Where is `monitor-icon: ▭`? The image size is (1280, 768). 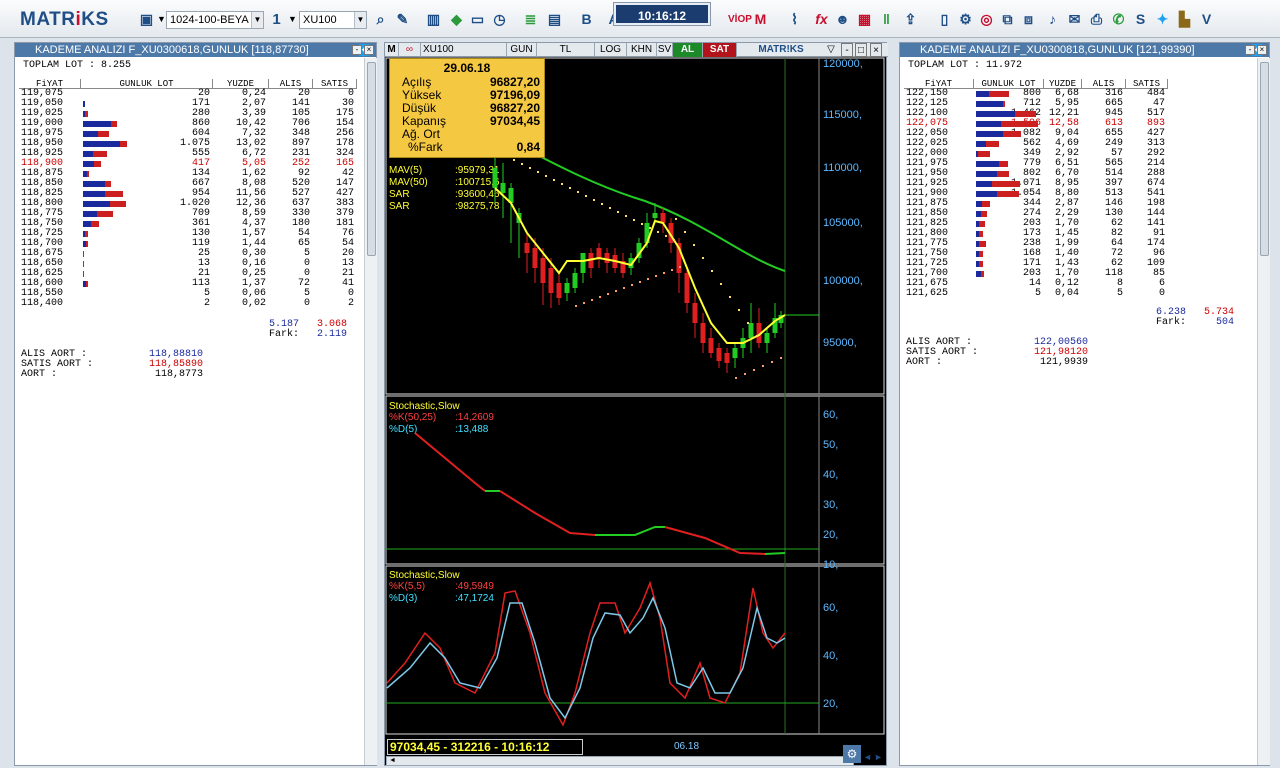 monitor-icon: ▭ is located at coordinates (477, 19).